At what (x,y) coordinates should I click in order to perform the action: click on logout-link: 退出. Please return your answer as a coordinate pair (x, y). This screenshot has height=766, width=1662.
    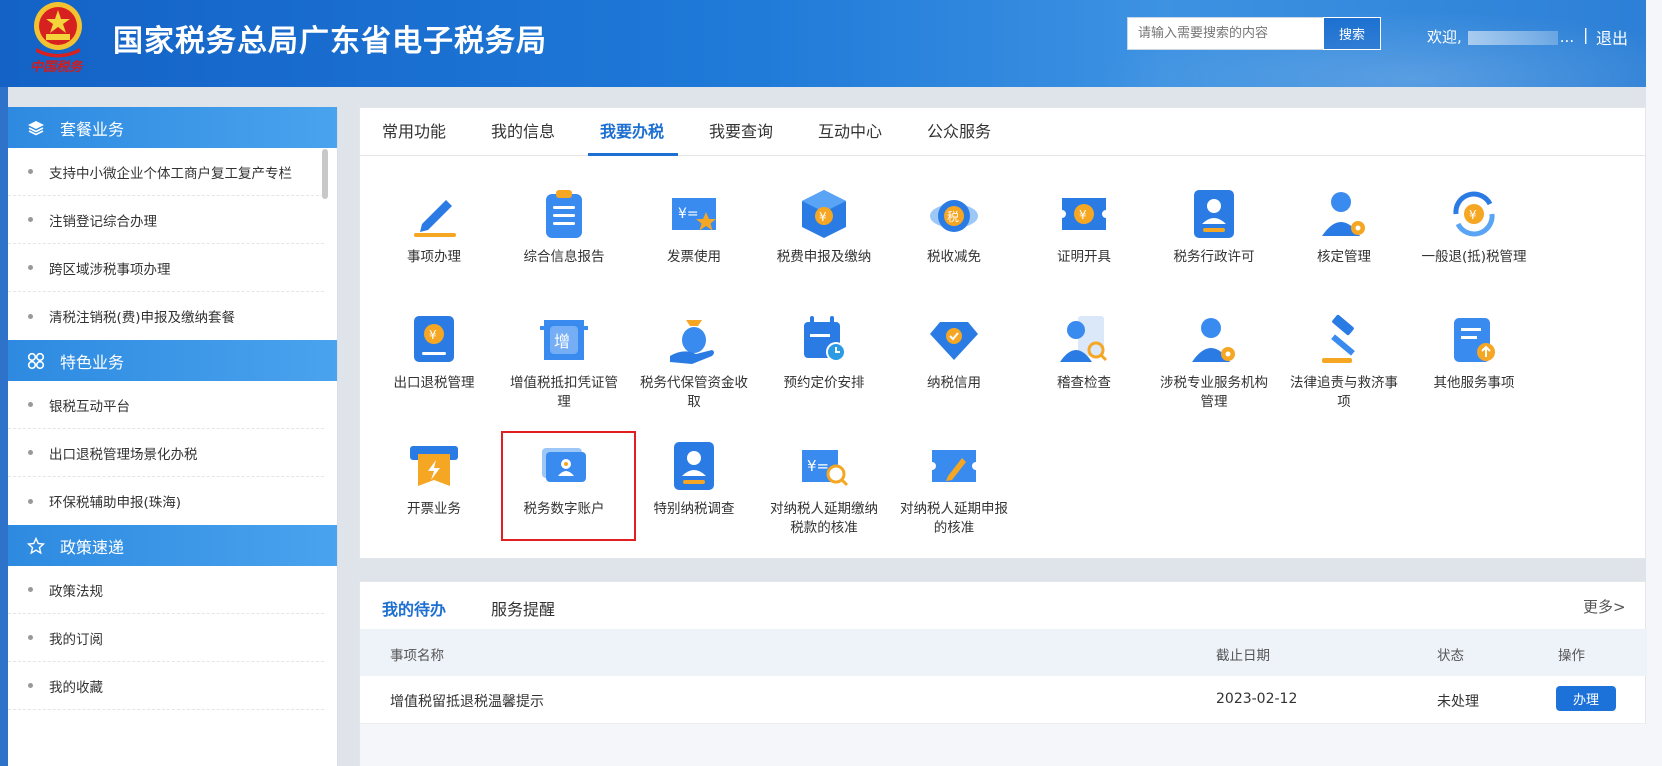
    Looking at the image, I should click on (1612, 37).